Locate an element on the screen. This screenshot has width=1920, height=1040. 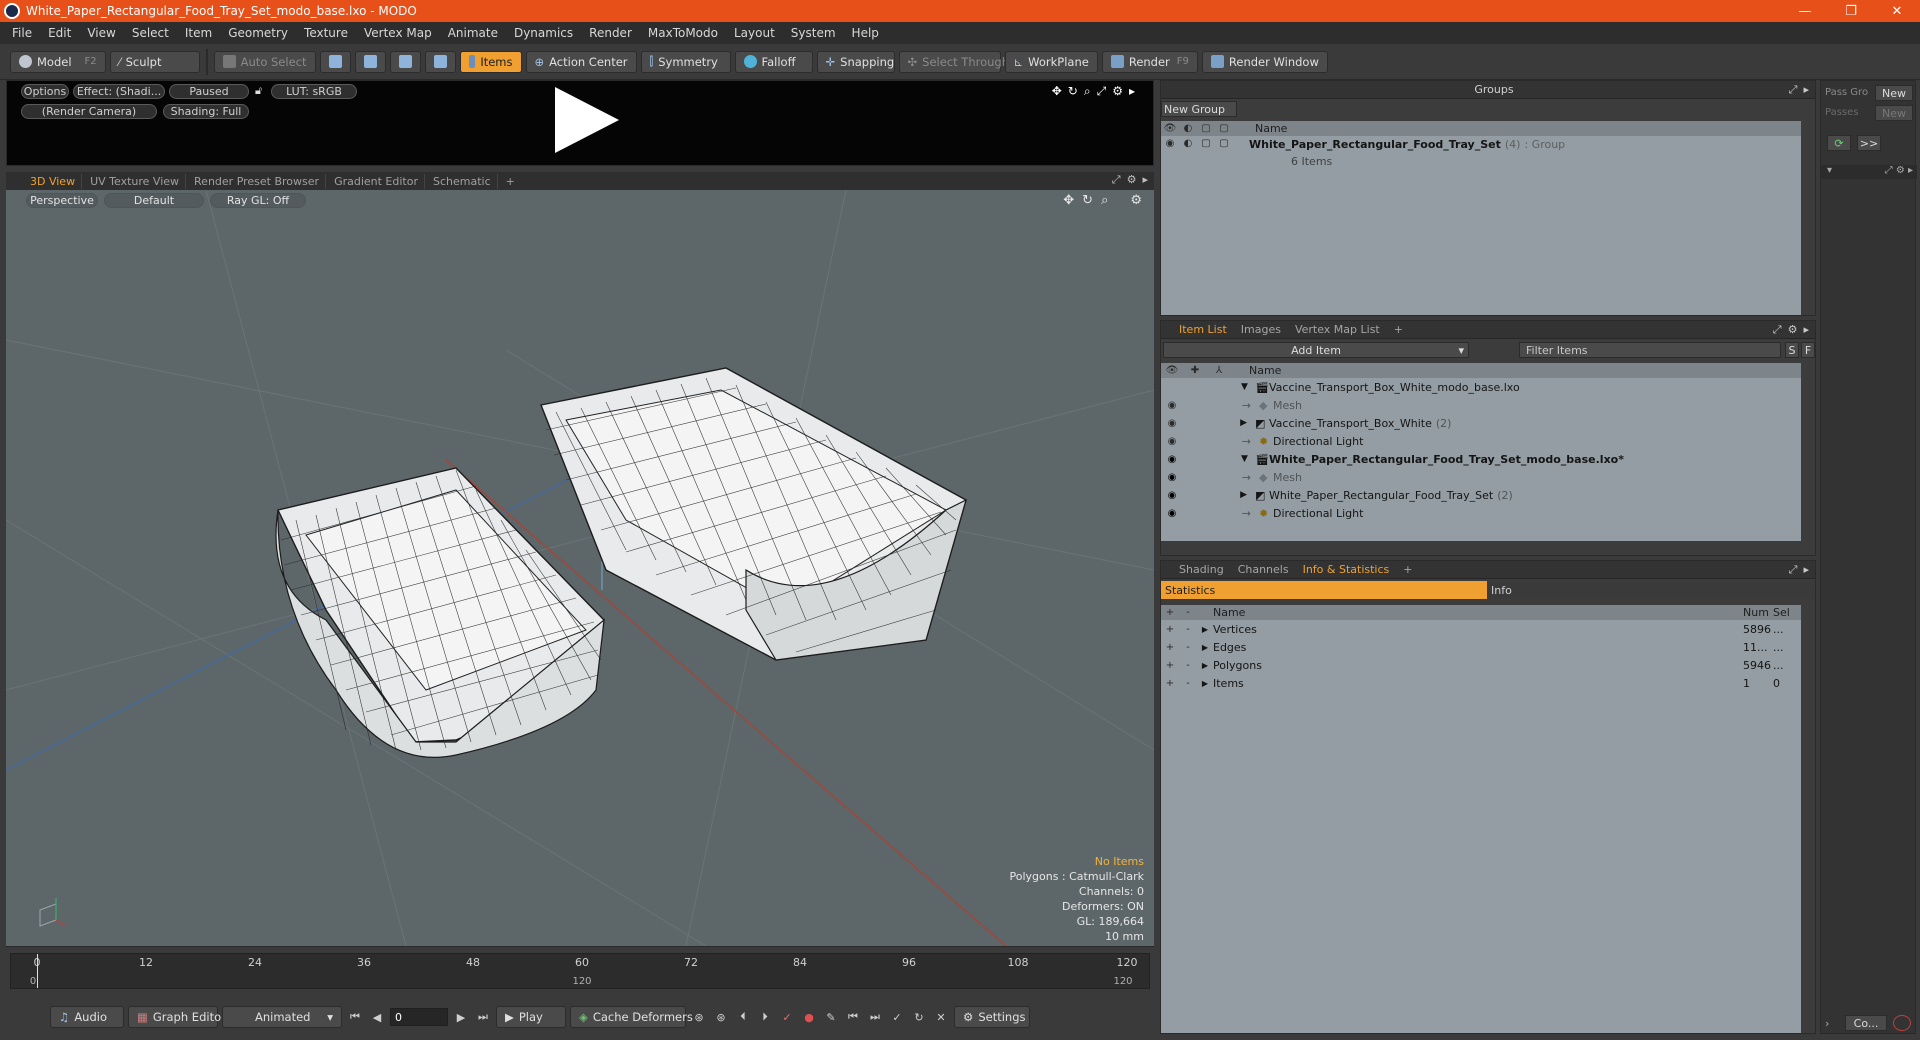
item-row-mesh-1: ◉ → ◆ Mesh is located at coordinates (1481, 405).